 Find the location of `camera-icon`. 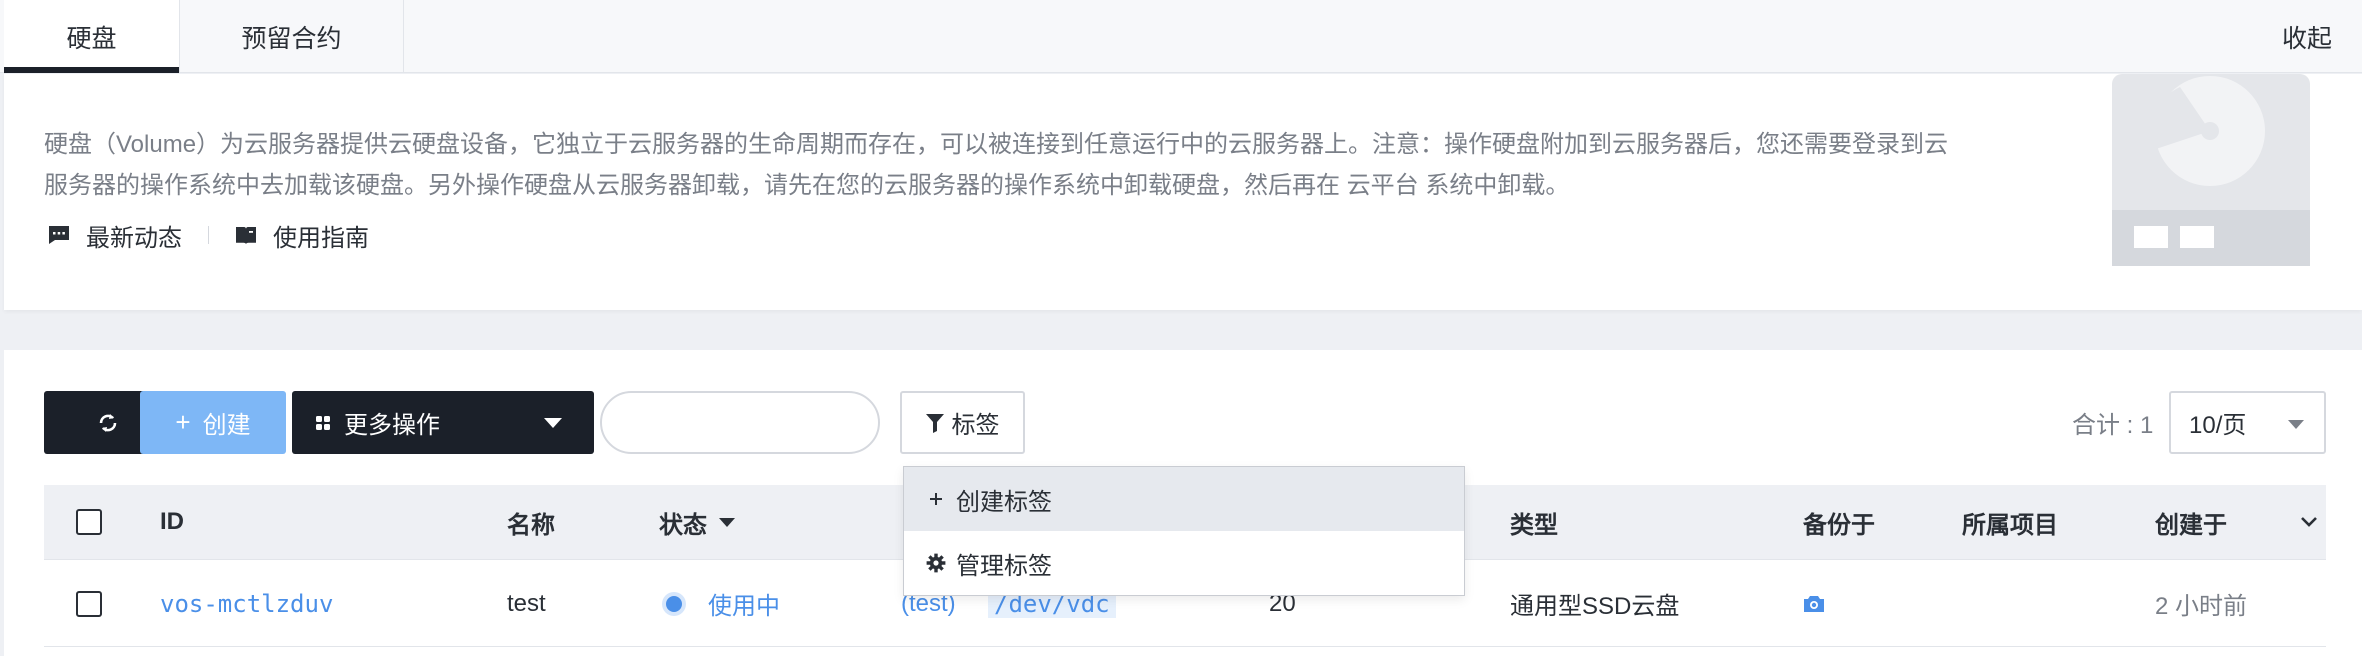

camera-icon is located at coordinates (1814, 604).